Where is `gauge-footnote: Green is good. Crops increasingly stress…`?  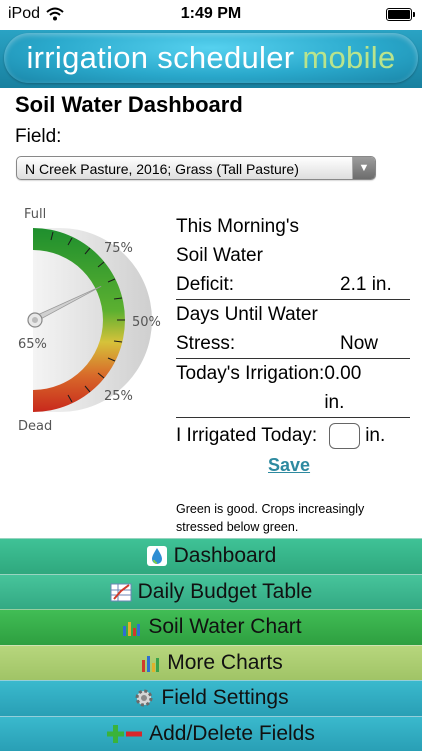
gauge-footnote: Green is good. Crops increasingly stress… is located at coordinates (286, 518).